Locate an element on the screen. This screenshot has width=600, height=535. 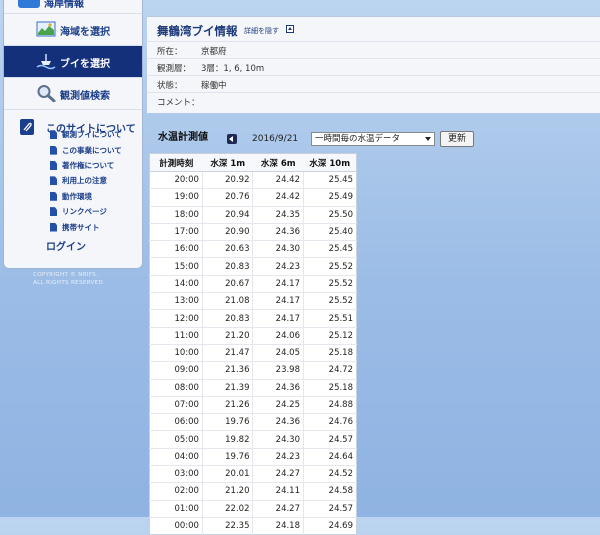
sidebar-item-select-area: 海域を選択 is located at coordinates (73, 30).